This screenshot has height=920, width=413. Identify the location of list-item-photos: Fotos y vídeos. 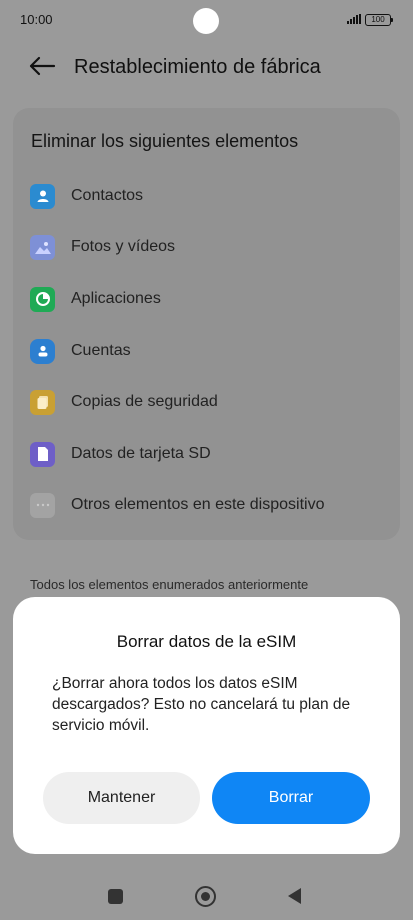
(210, 247).